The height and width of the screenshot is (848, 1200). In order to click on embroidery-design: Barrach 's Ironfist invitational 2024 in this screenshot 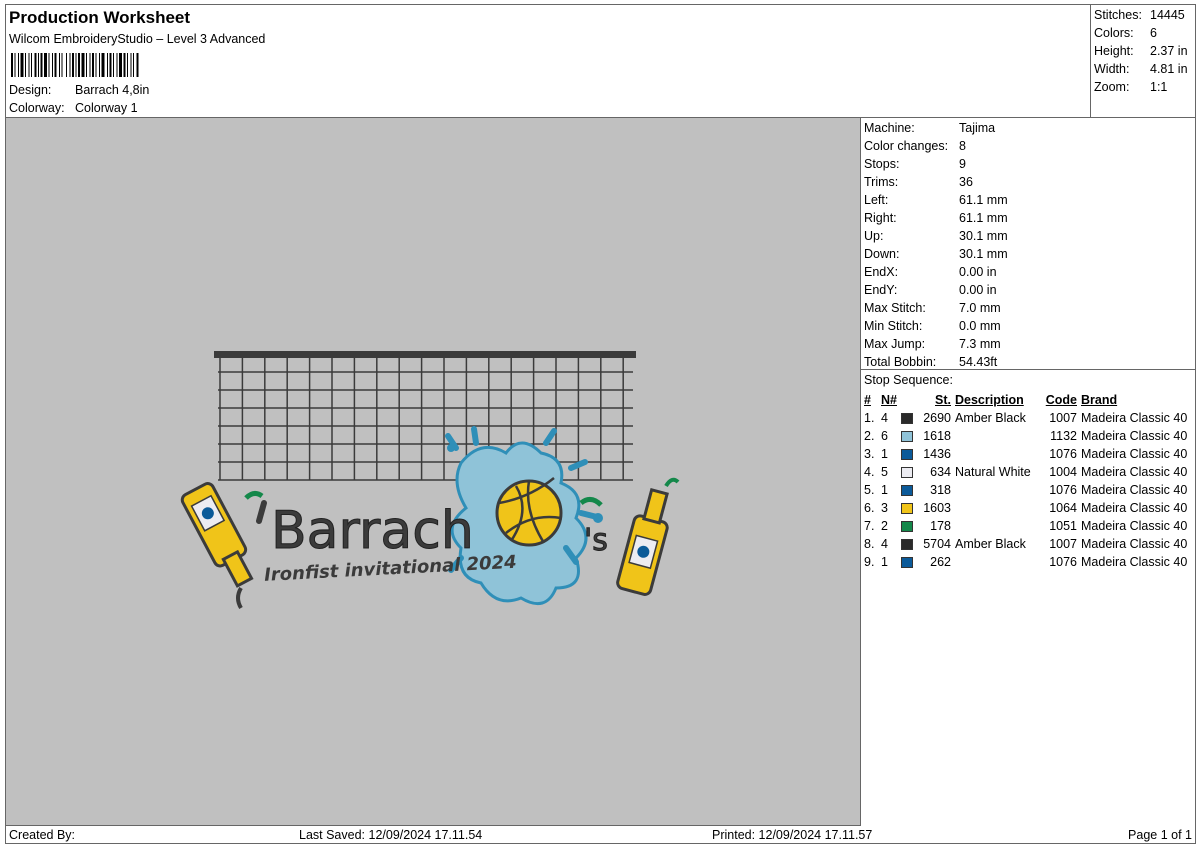, I will do `click(430, 480)`.